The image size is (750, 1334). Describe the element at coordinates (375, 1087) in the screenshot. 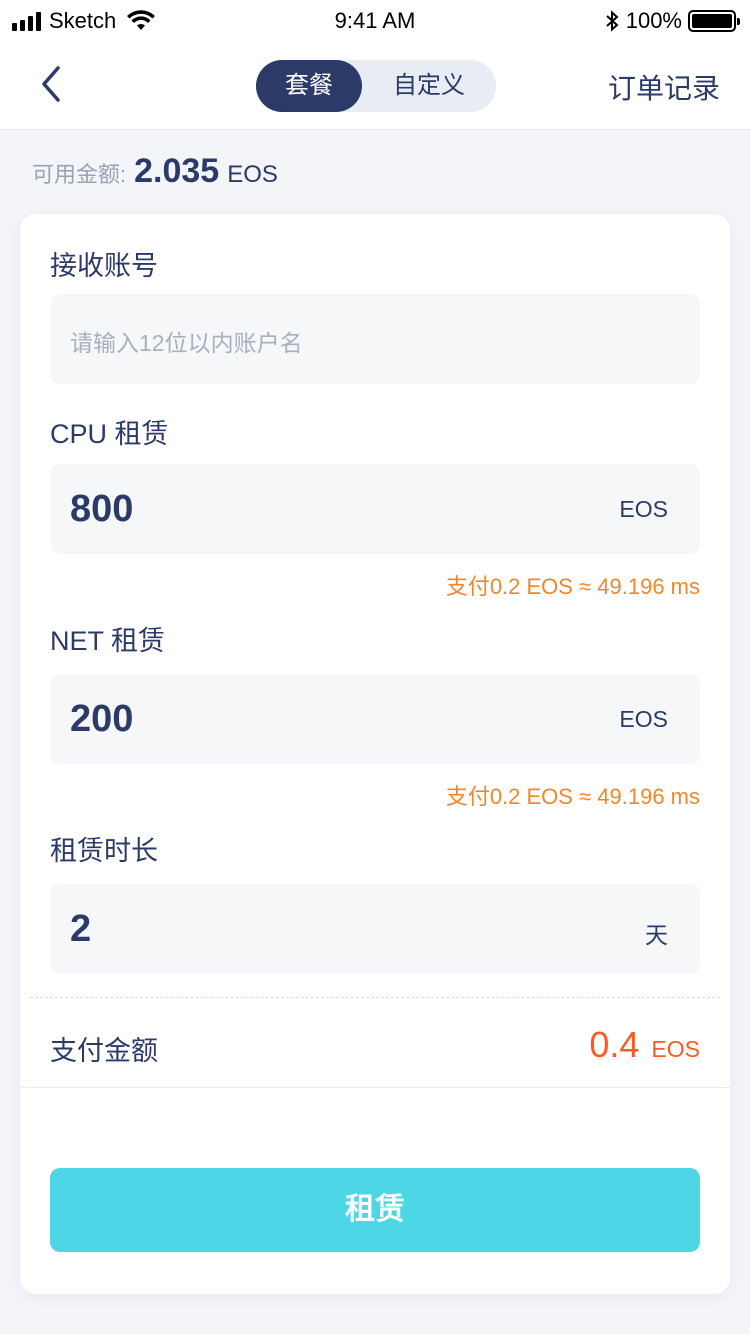

I see `solid-divider` at that location.